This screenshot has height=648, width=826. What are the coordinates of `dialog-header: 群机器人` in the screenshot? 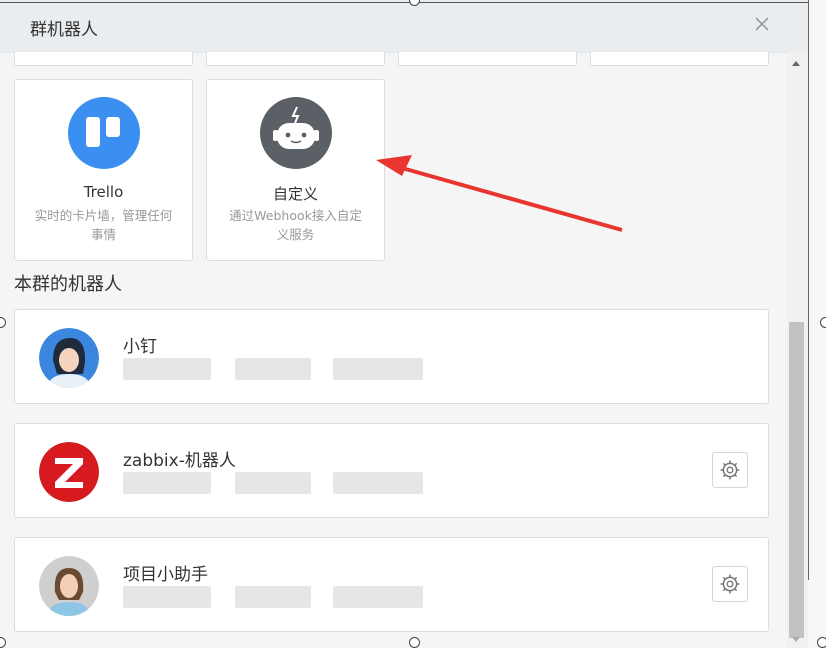 It's located at (404, 26).